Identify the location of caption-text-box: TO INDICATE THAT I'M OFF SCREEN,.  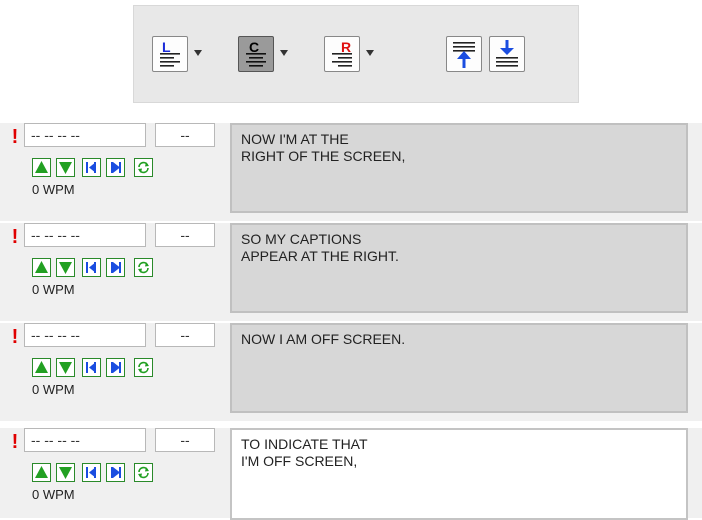
(459, 474).